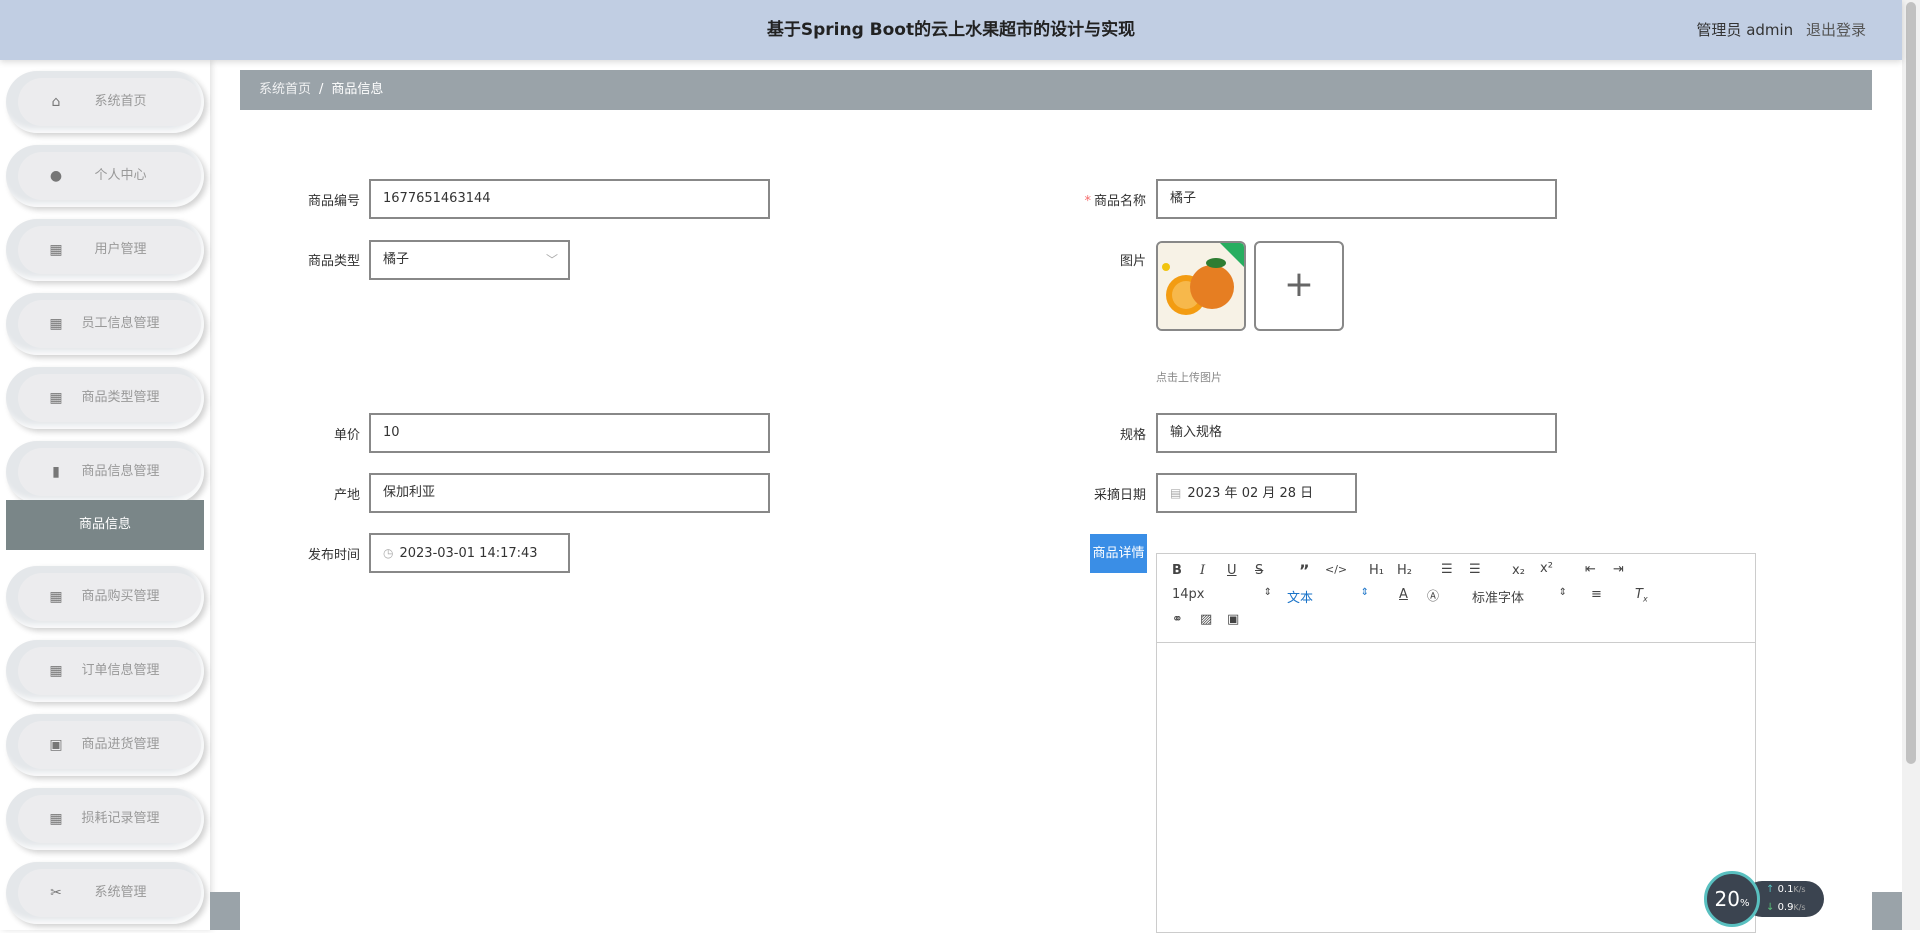 The height and width of the screenshot is (933, 1920). What do you see at coordinates (1177, 619) in the screenshot?
I see `link-icon: ⚭` at bounding box center [1177, 619].